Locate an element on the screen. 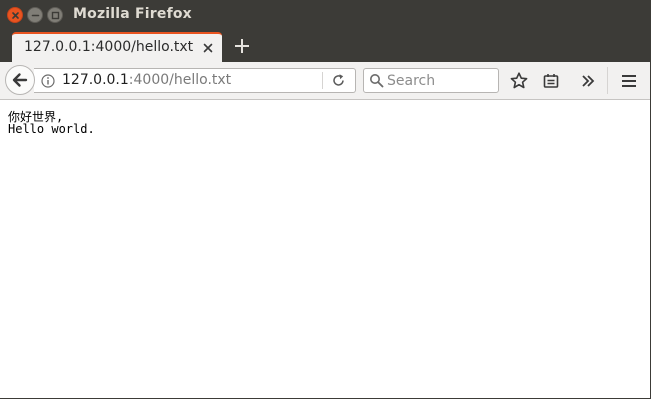 The width and height of the screenshot is (652, 402). window-close-button is located at coordinates (15, 15).